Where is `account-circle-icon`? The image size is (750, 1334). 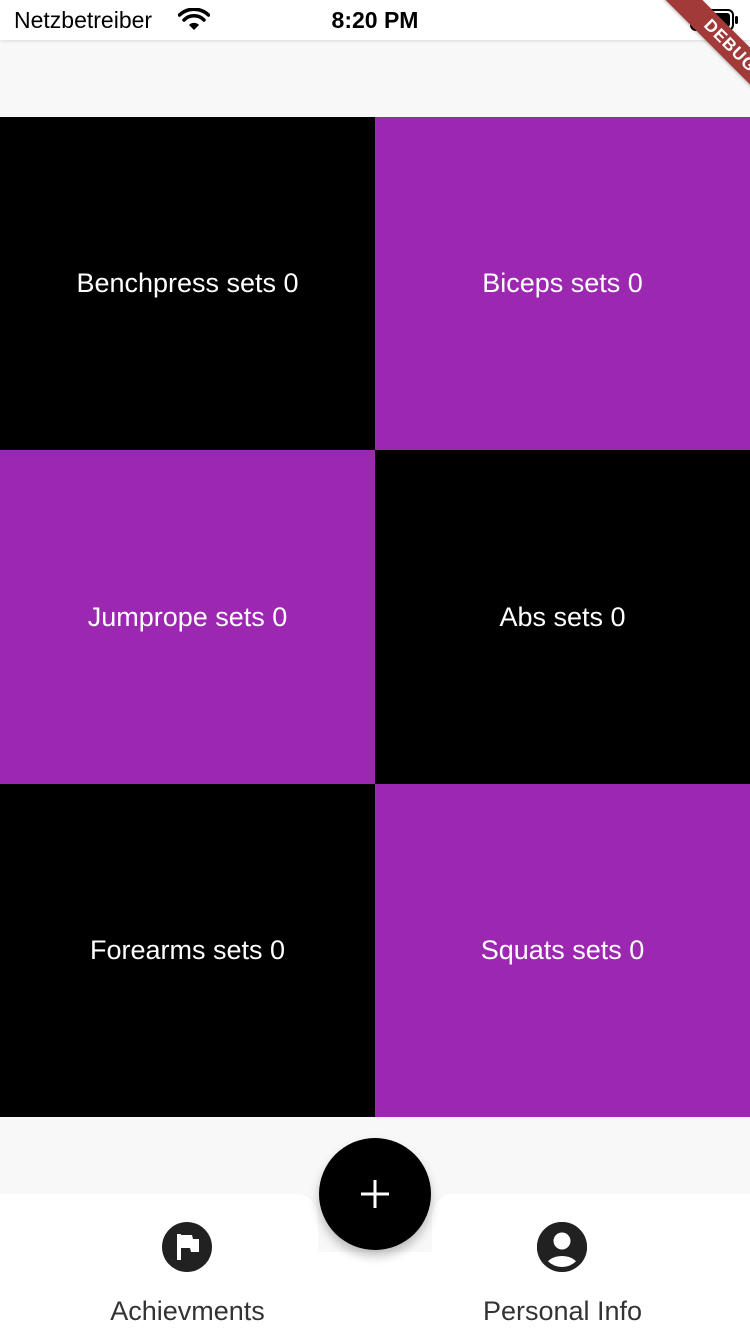
account-circle-icon is located at coordinates (562, 1247).